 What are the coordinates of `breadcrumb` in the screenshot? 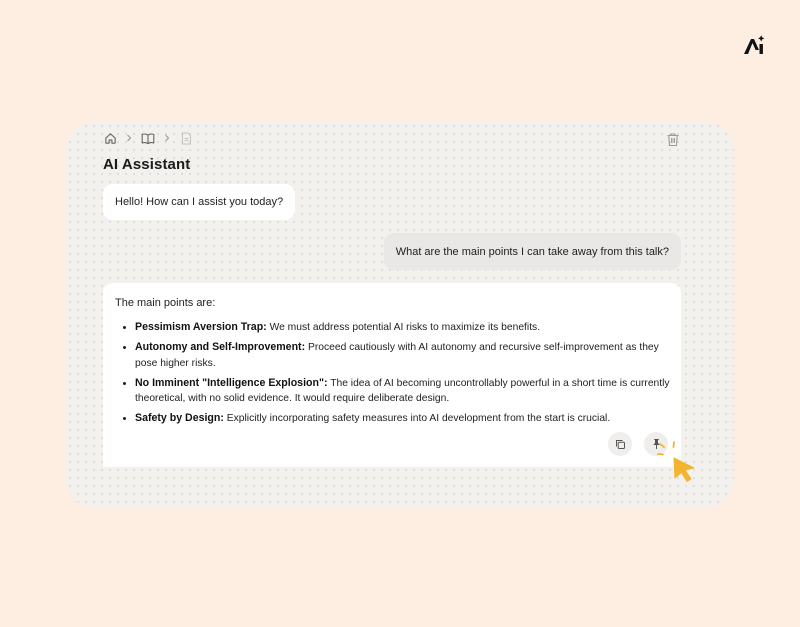 It's located at (148, 138).